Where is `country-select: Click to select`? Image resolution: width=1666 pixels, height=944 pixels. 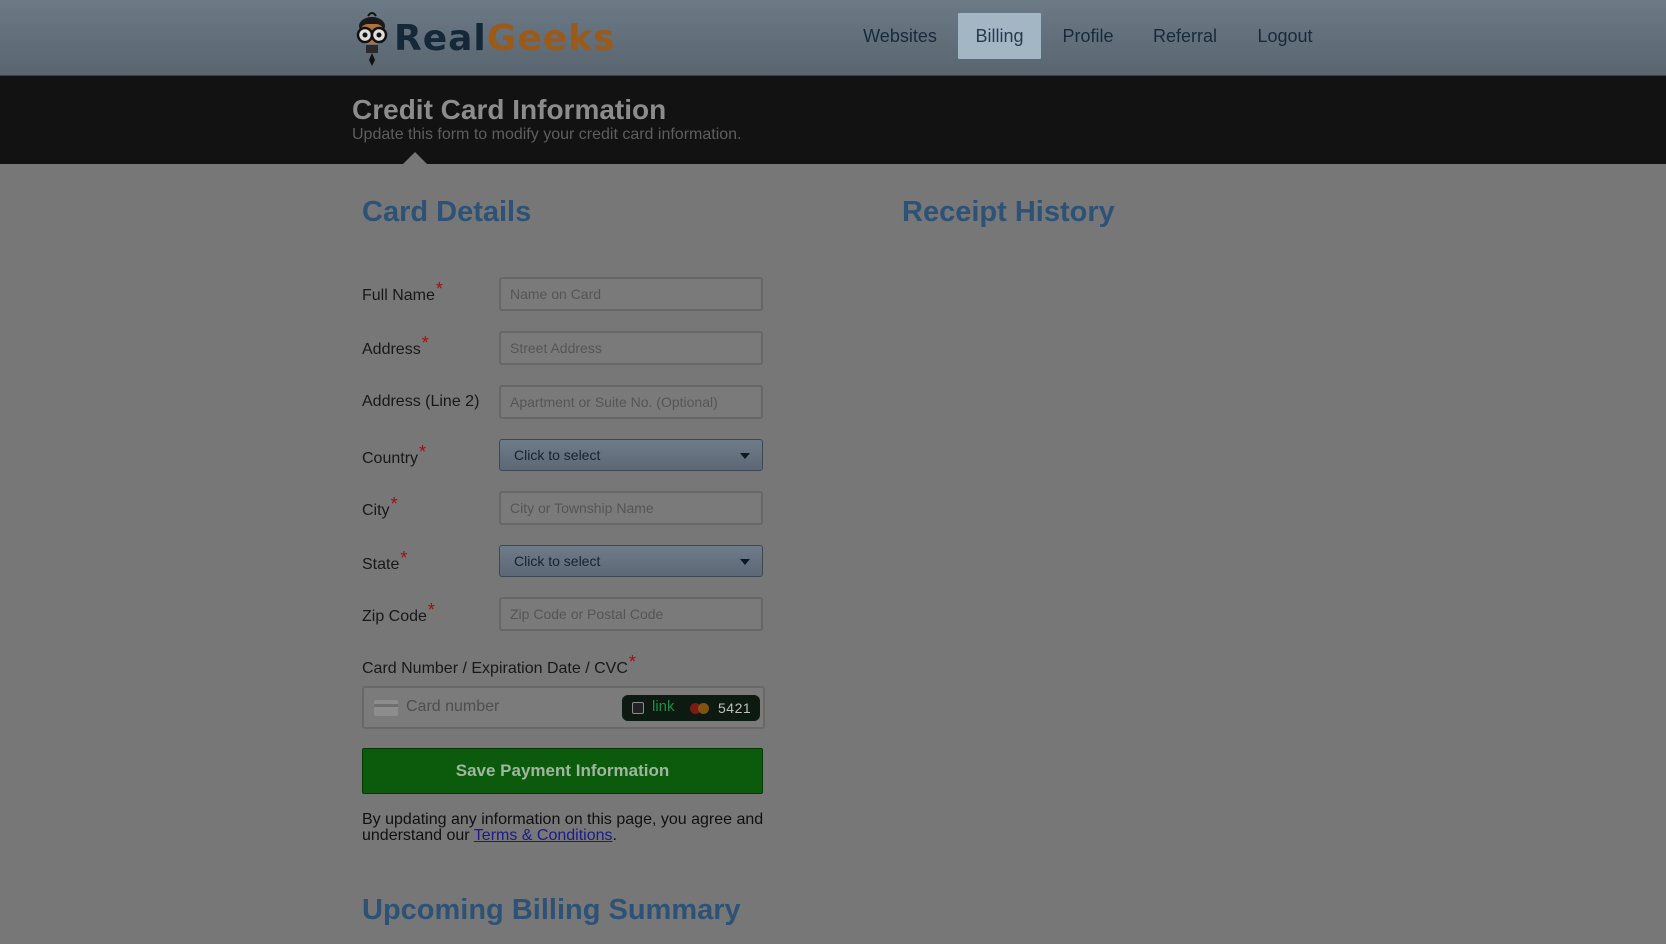
country-select: Click to select is located at coordinates (631, 455).